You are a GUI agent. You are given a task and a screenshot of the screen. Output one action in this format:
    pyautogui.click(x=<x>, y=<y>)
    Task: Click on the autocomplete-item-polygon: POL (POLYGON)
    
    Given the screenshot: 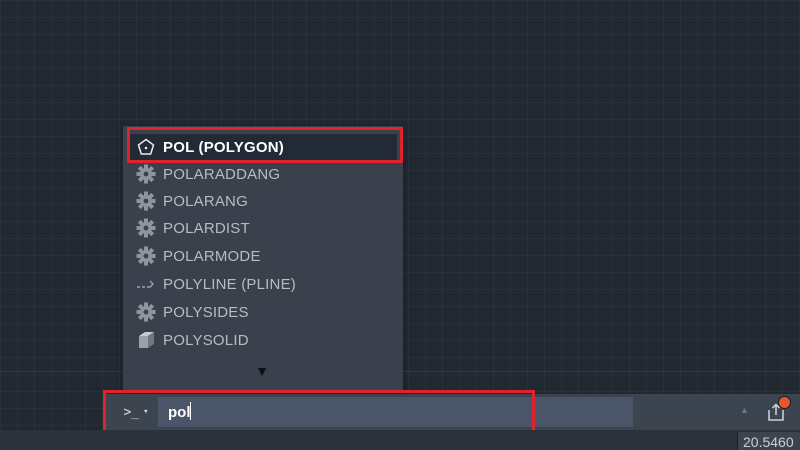 What is the action you would take?
    pyautogui.click(x=262, y=147)
    